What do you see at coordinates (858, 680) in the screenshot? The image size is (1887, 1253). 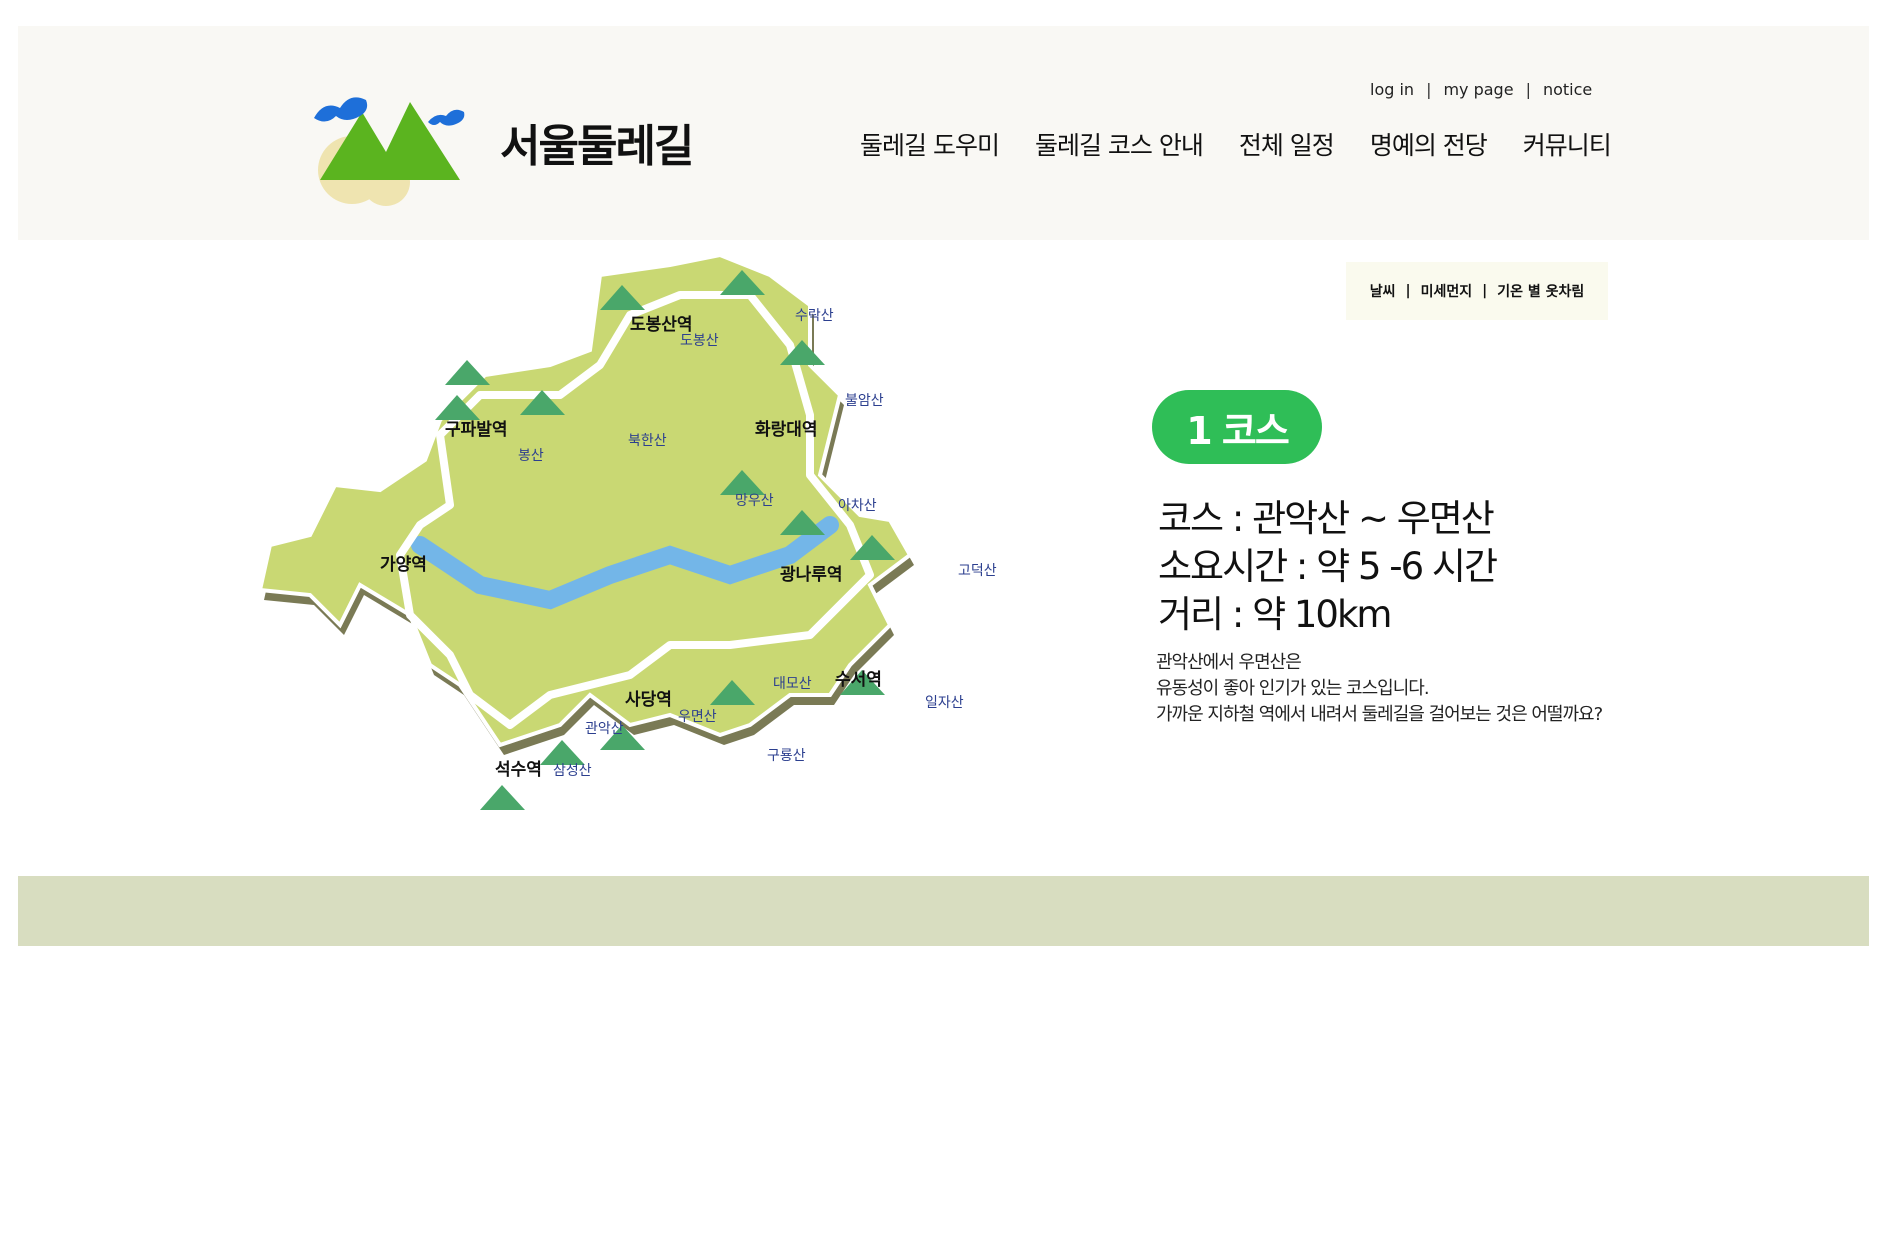 I see `map-station-label: 수서역` at bounding box center [858, 680].